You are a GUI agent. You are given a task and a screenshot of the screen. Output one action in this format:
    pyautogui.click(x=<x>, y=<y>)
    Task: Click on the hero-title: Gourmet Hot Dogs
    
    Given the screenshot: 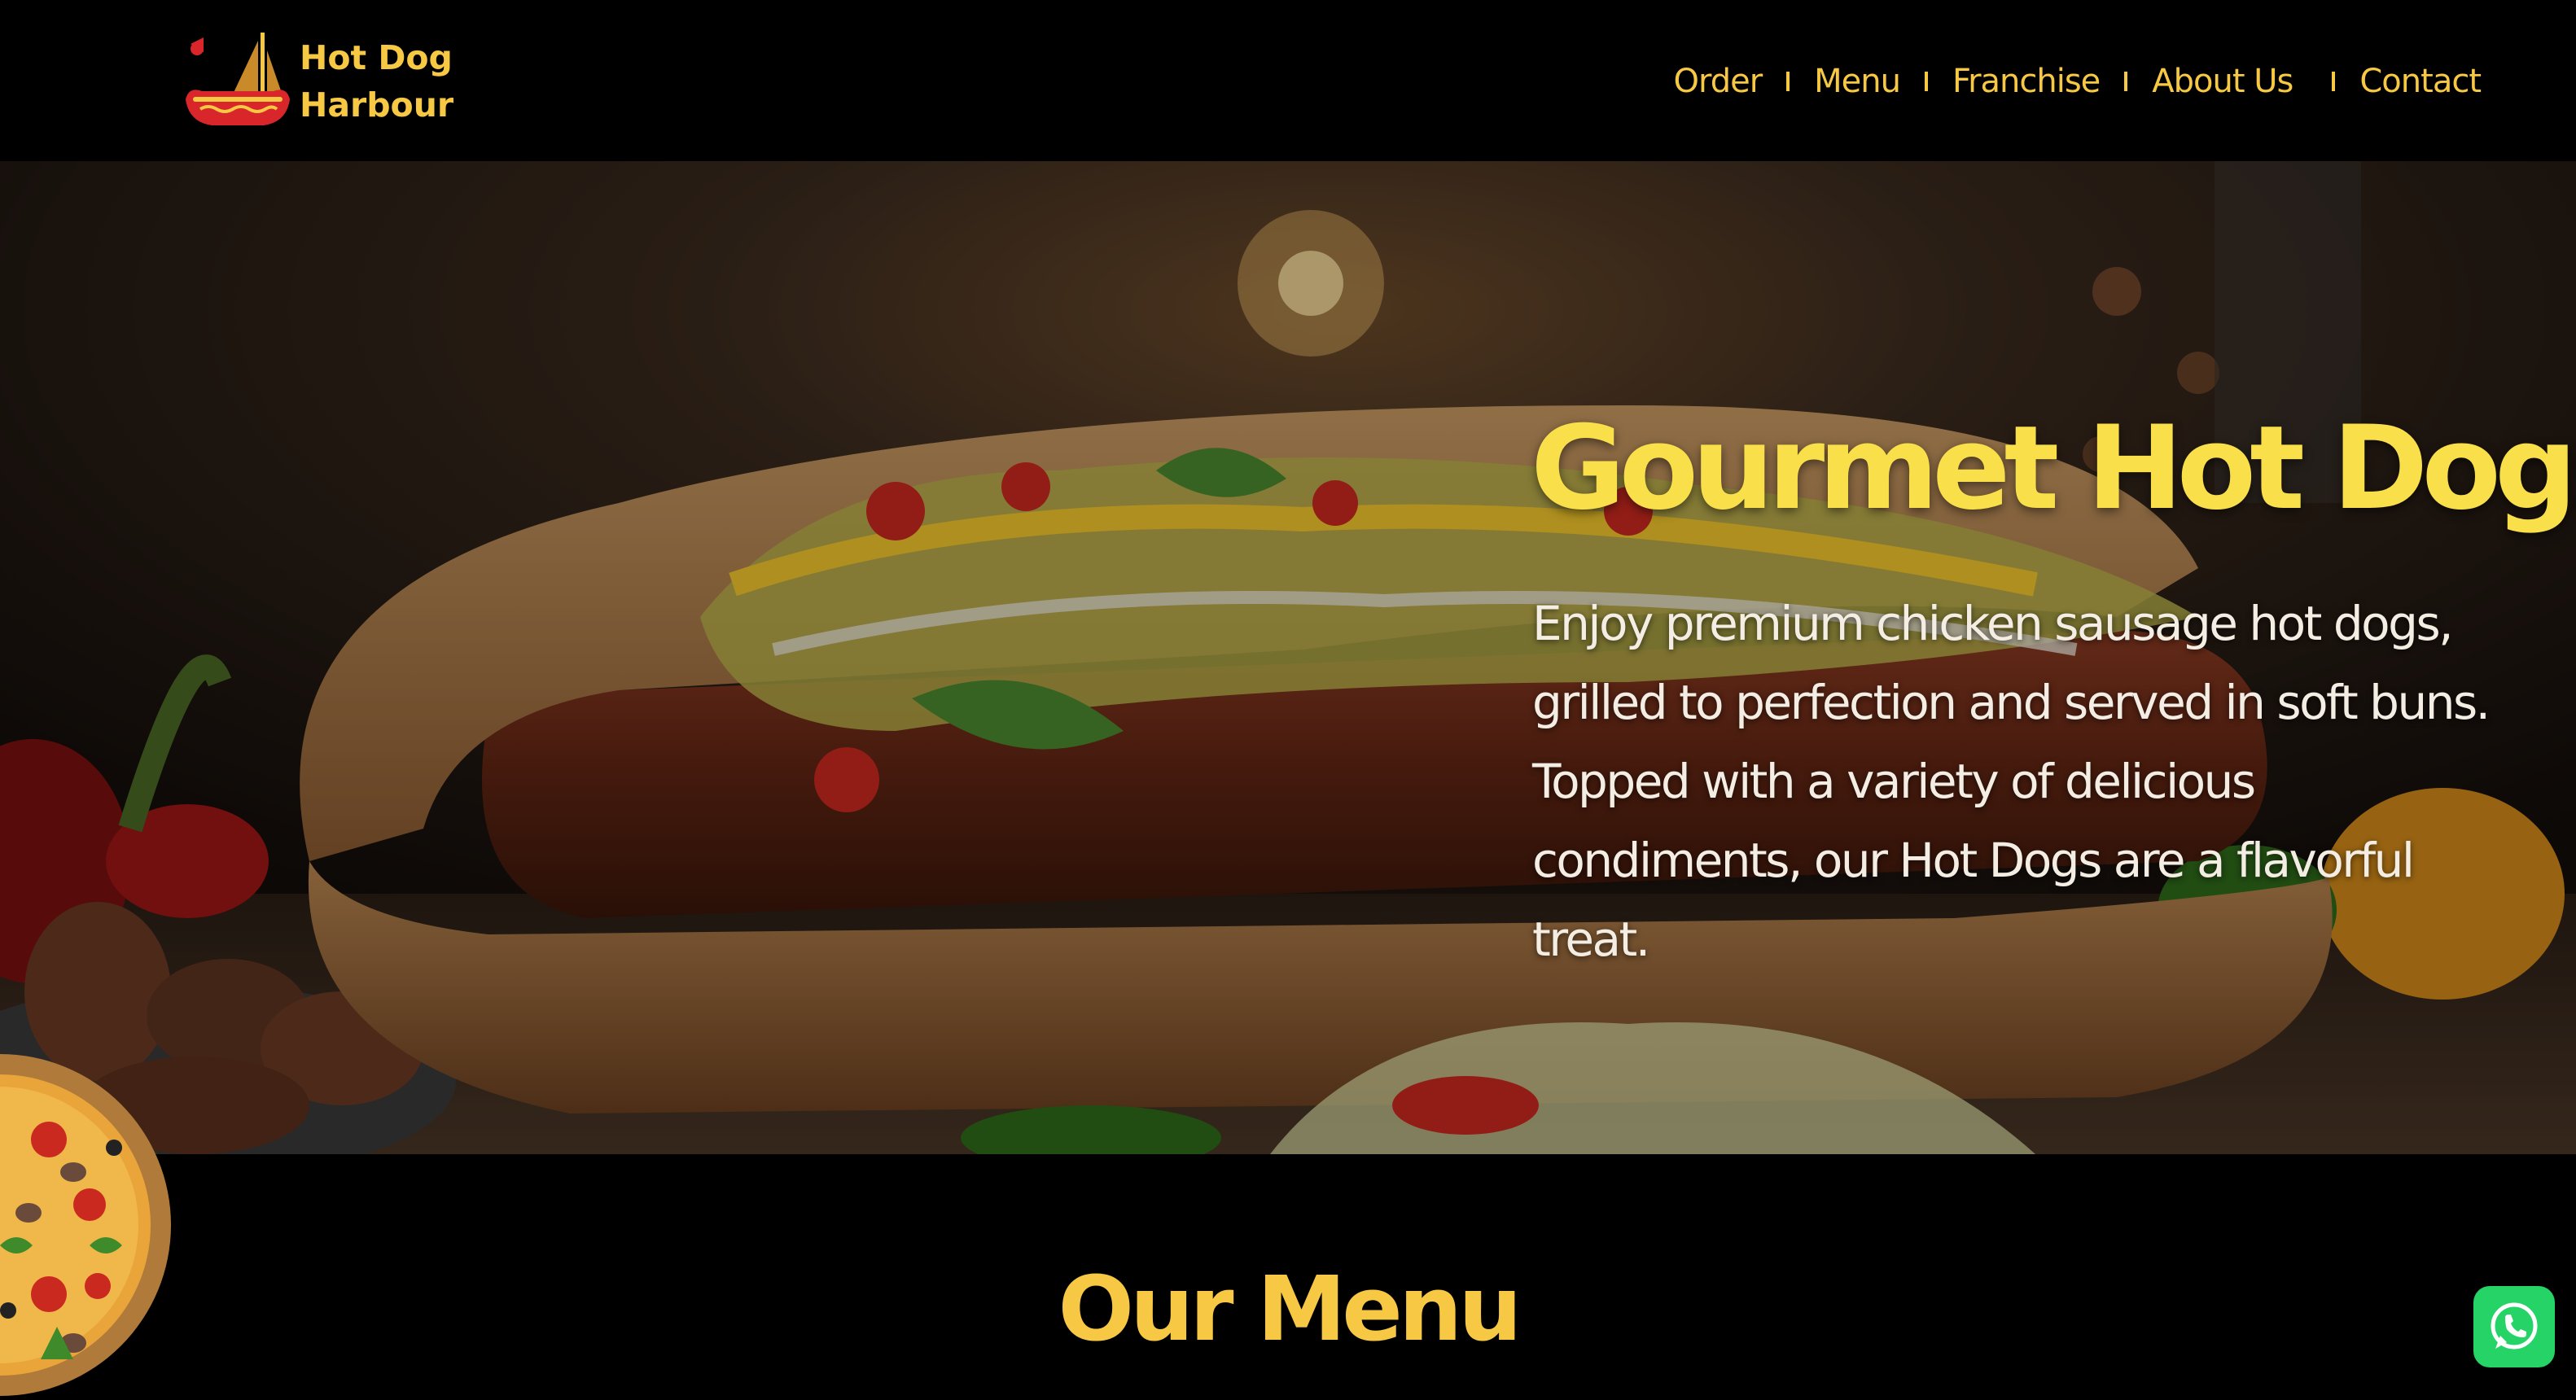 What is the action you would take?
    pyautogui.click(x=2053, y=468)
    